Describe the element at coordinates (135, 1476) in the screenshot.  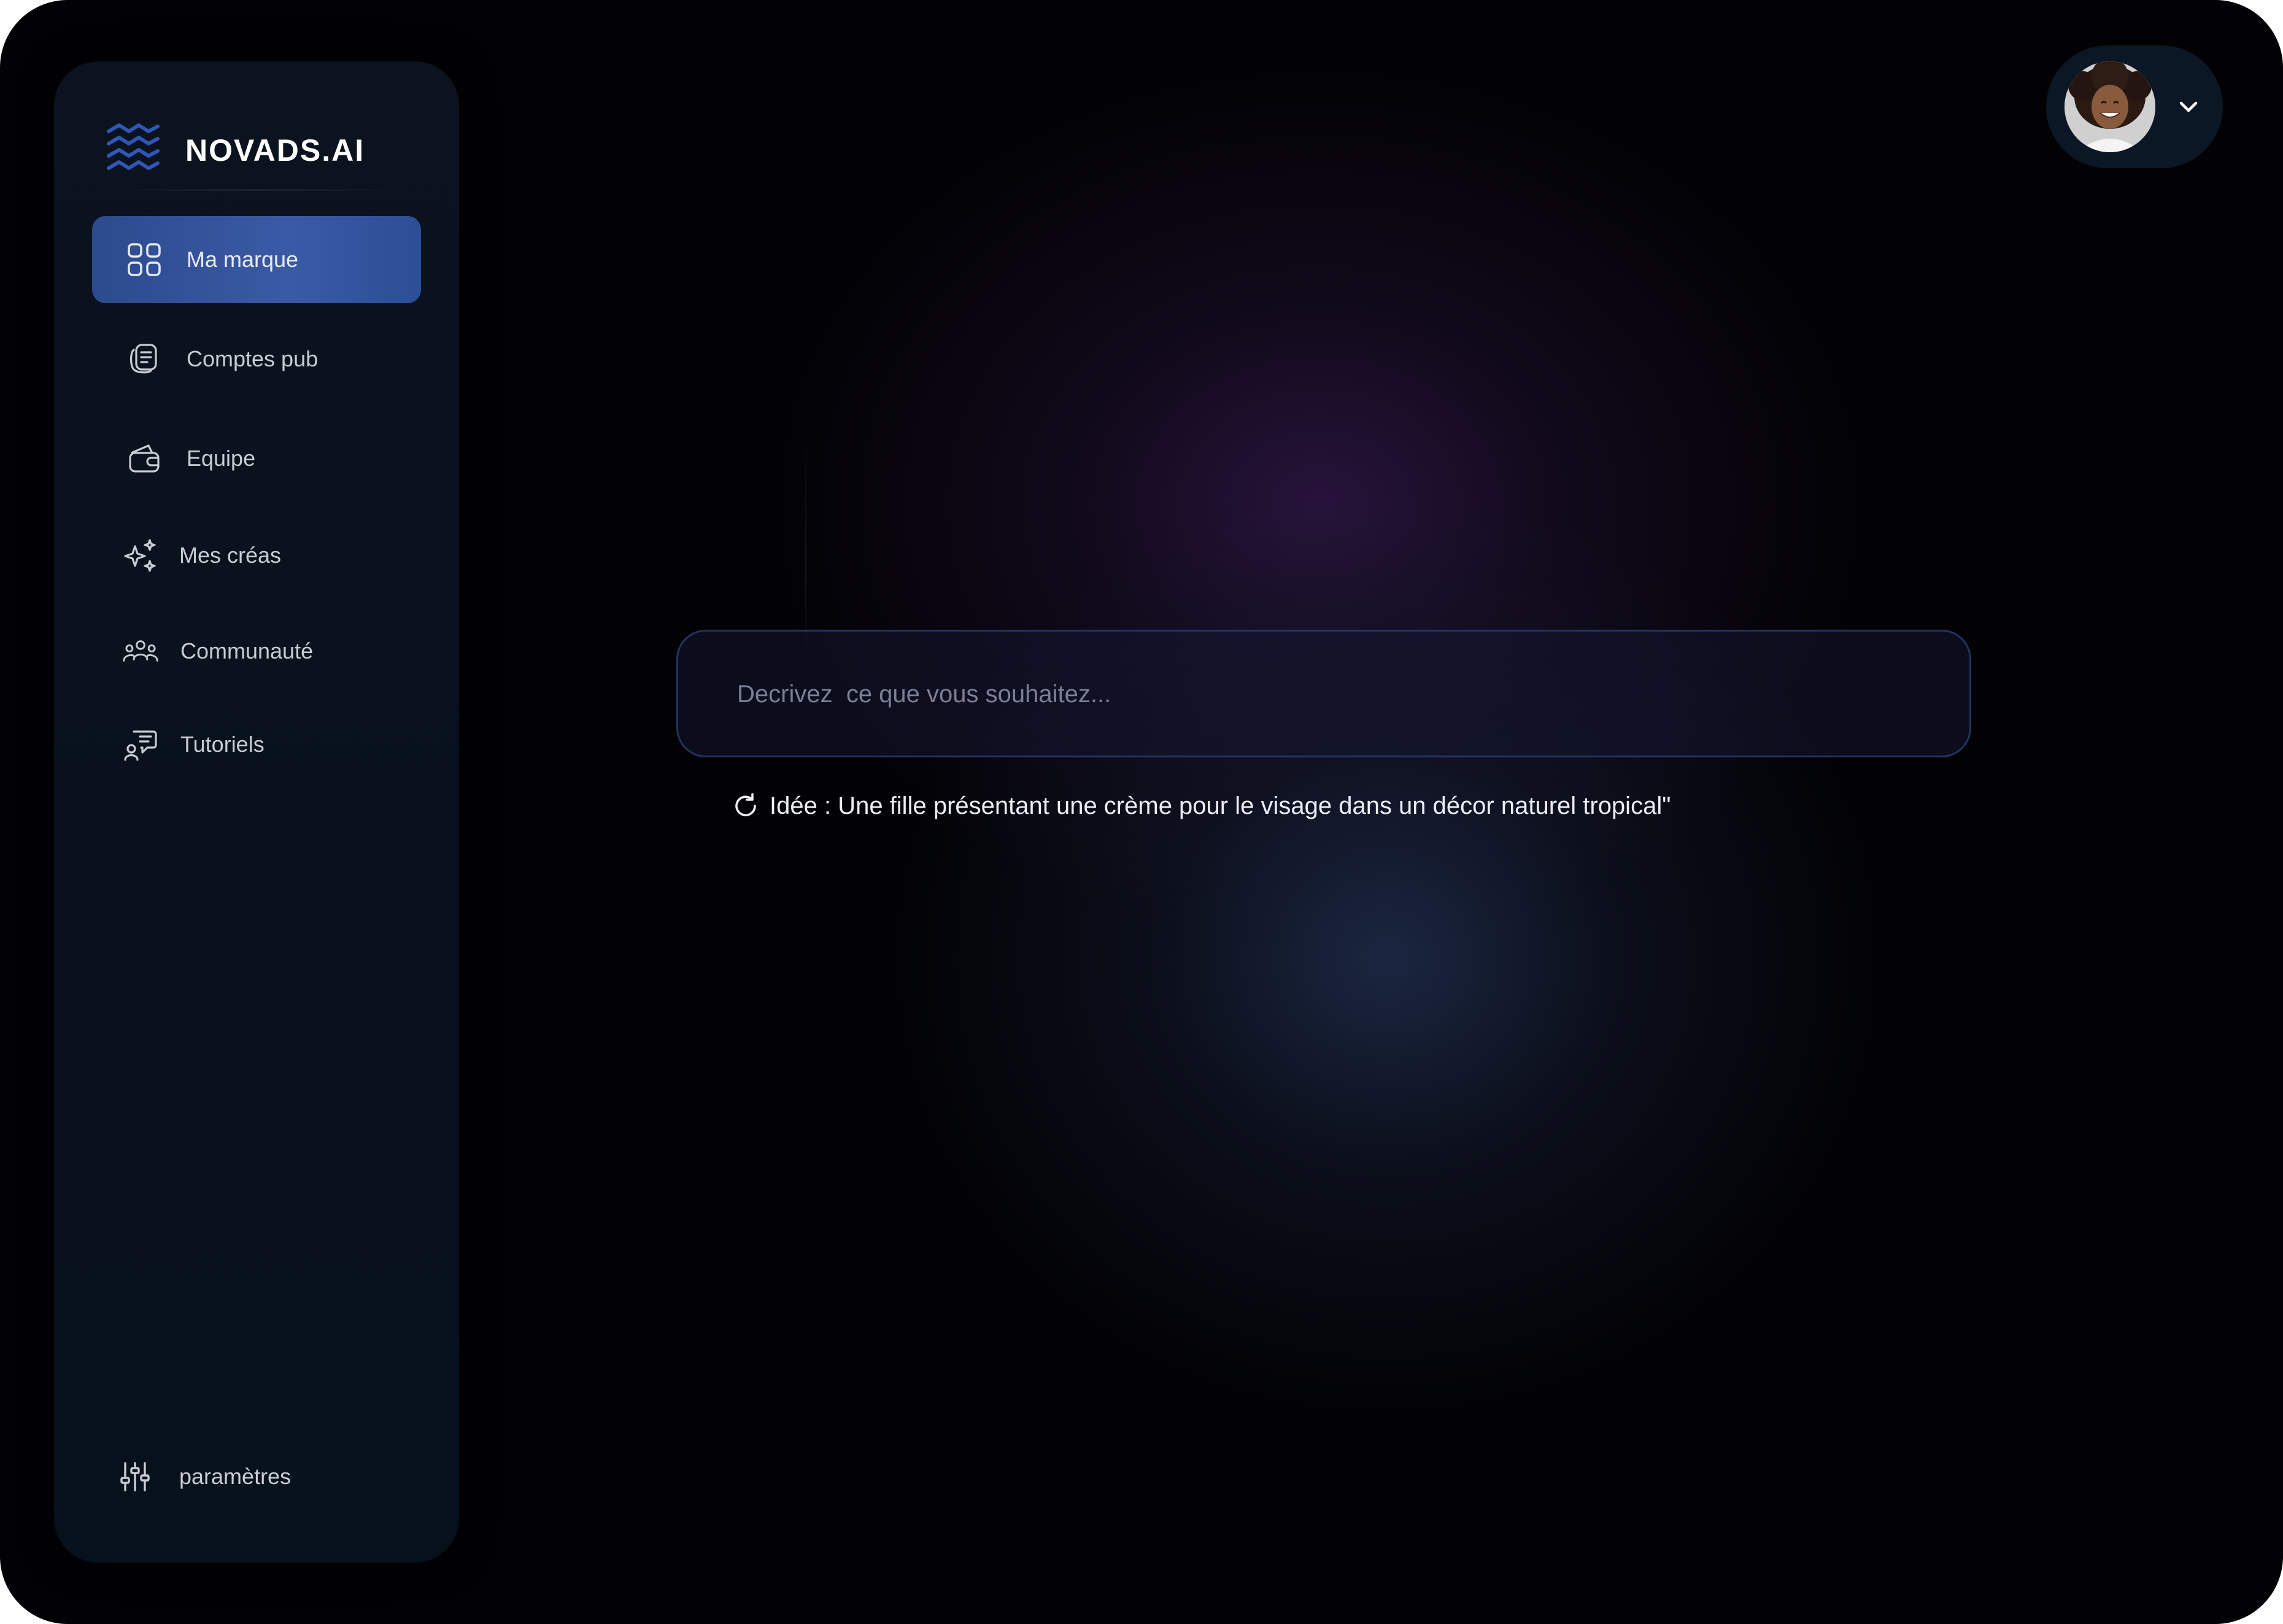
I see `sliders-icon` at that location.